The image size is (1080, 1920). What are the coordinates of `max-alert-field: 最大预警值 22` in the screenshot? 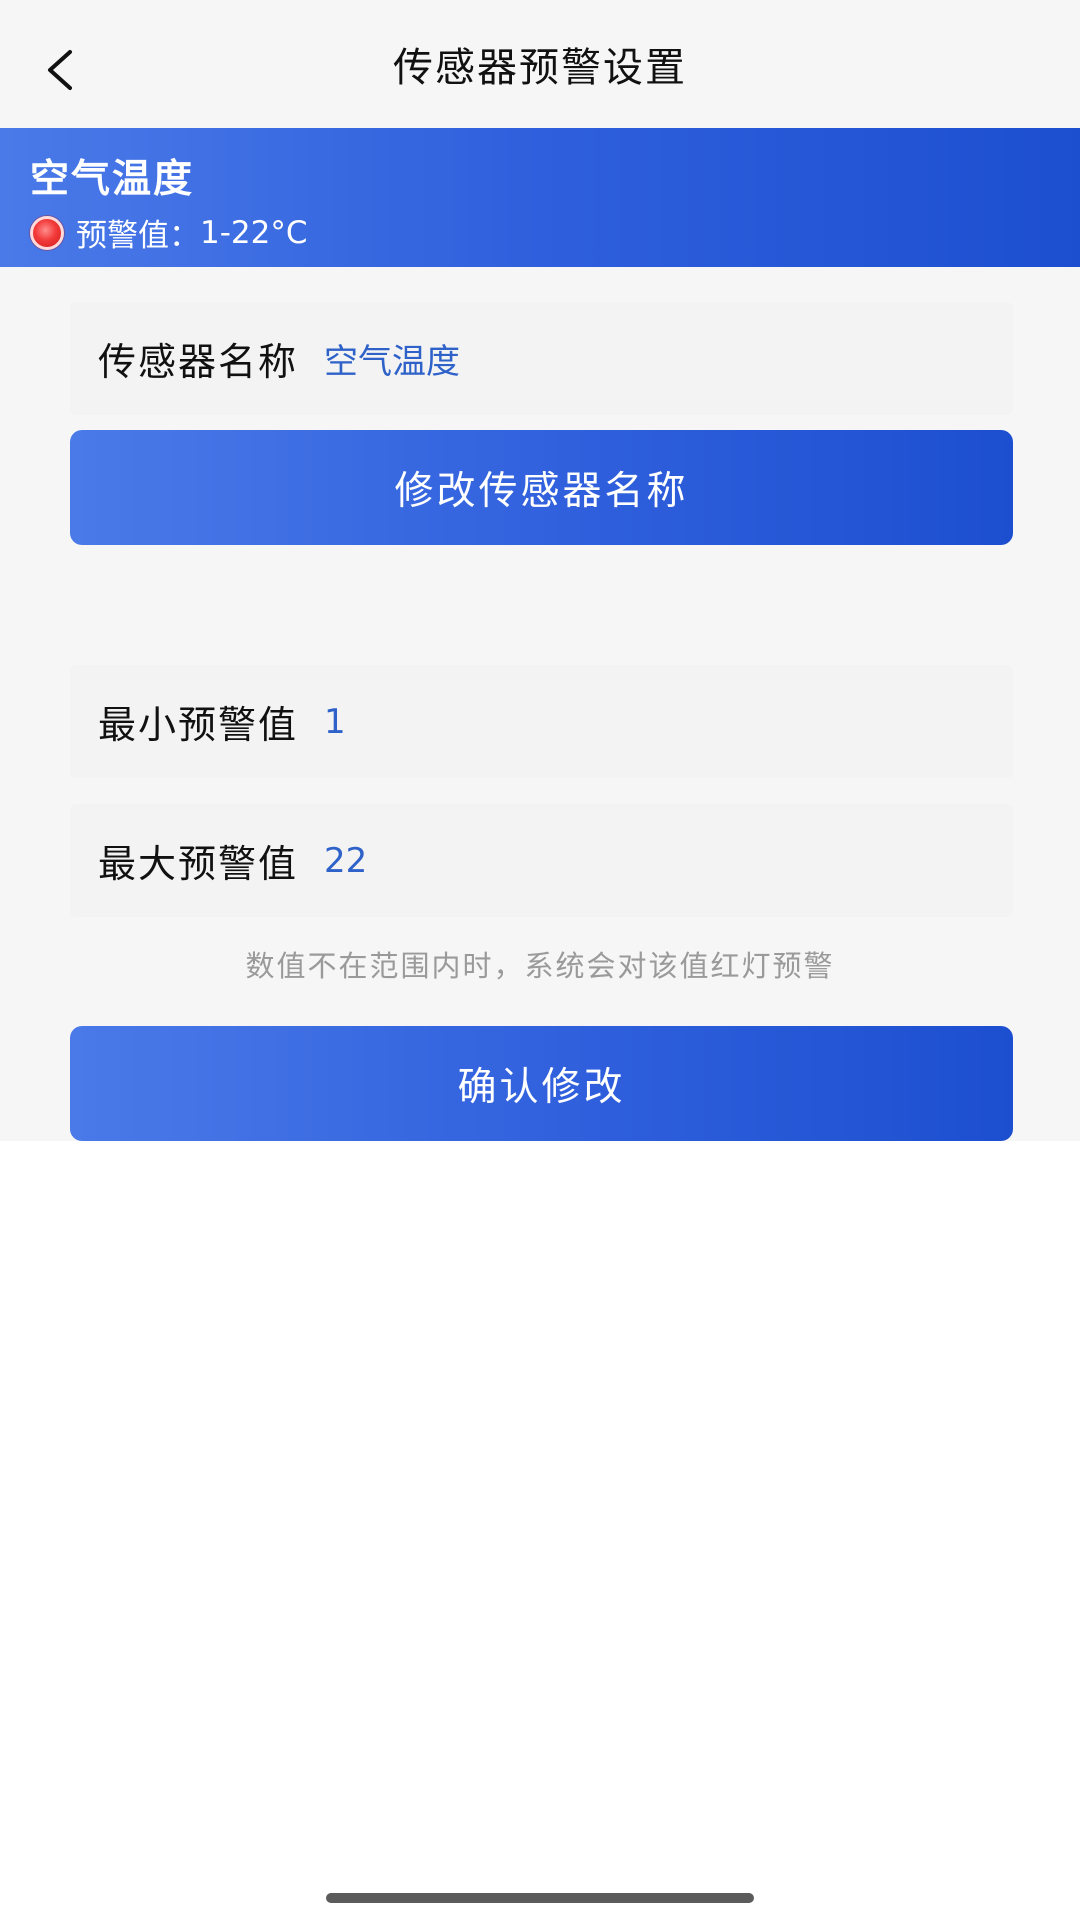 It's located at (541, 860).